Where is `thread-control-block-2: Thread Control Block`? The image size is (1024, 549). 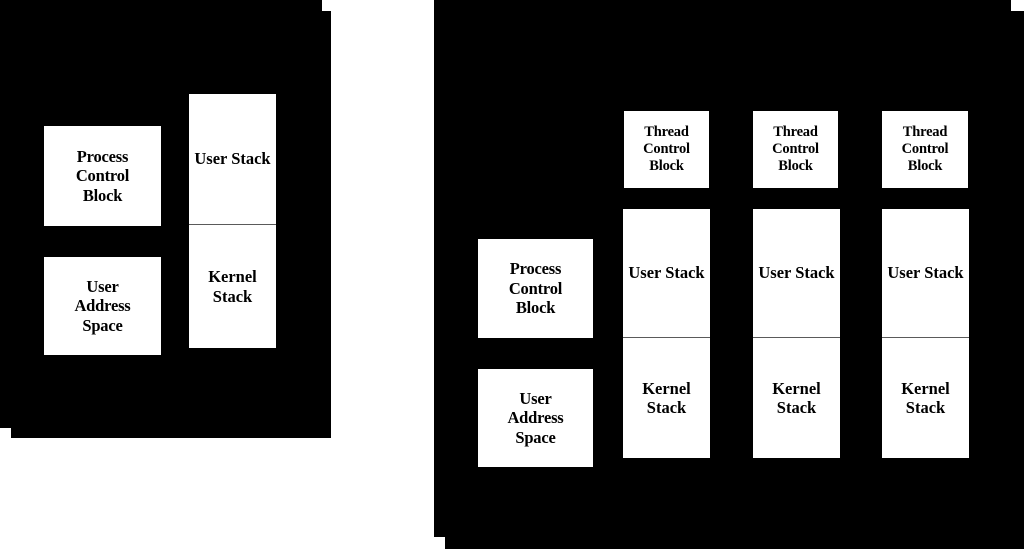 thread-control-block-2: Thread Control Block is located at coordinates (795, 149).